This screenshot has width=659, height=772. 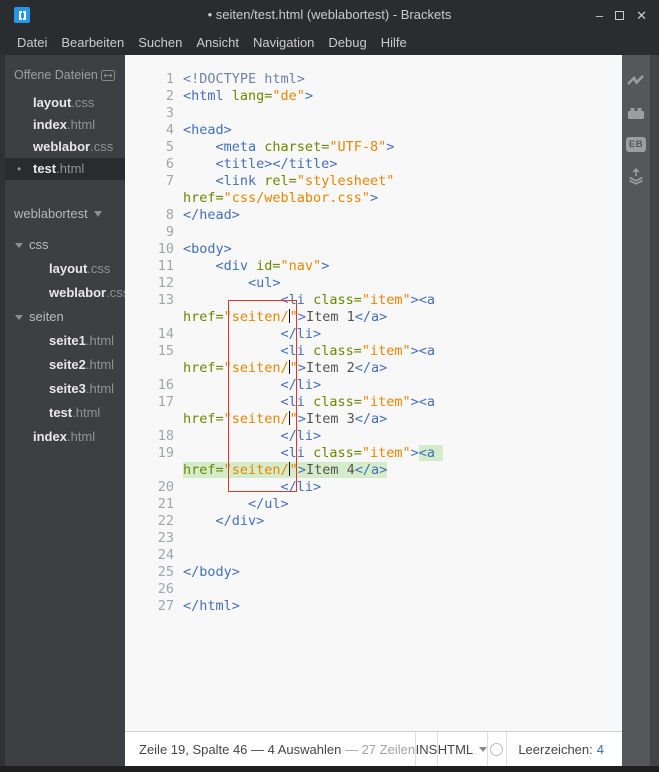 I want to click on open-file-index.html: index.html, so click(x=65, y=125).